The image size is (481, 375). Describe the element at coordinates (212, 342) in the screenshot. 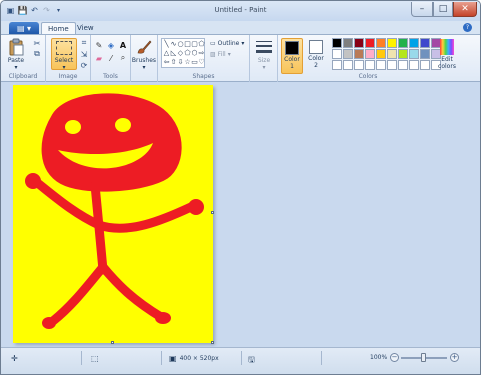

I see `resize-handle-corner` at that location.